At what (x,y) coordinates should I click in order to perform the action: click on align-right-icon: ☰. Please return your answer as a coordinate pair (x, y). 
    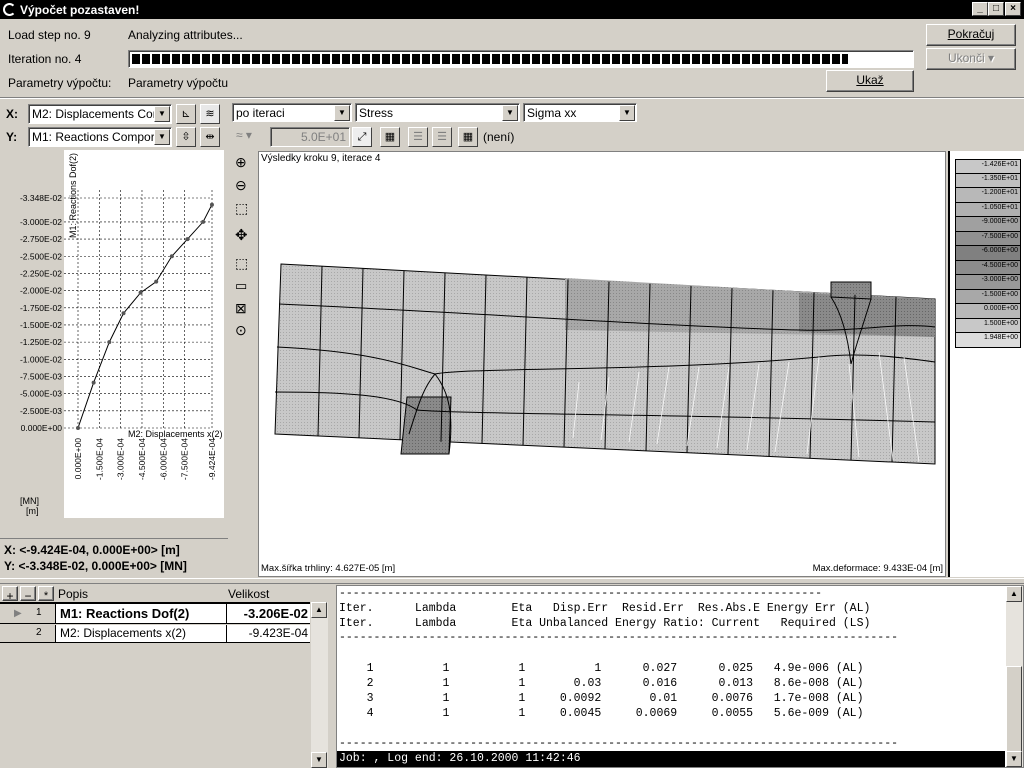
    Looking at the image, I should click on (442, 137).